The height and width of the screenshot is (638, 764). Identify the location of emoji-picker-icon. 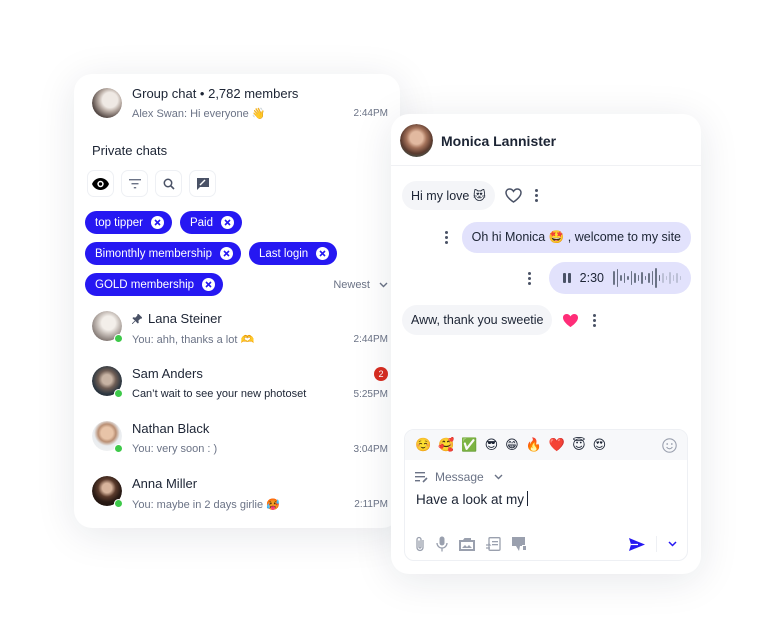
(669, 445).